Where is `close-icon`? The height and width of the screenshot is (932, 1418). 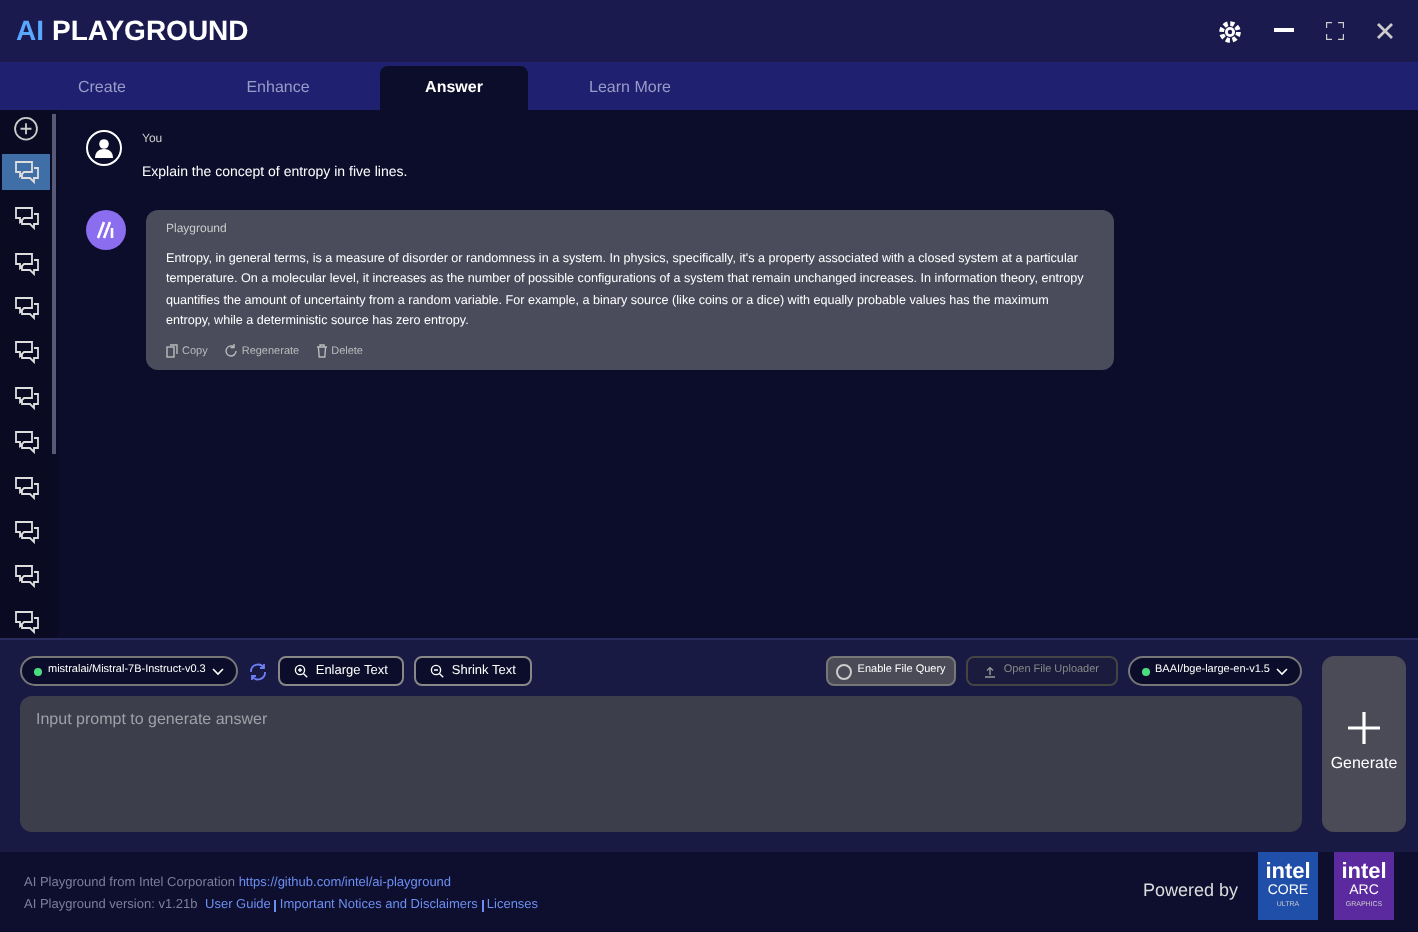
close-icon is located at coordinates (1385, 31).